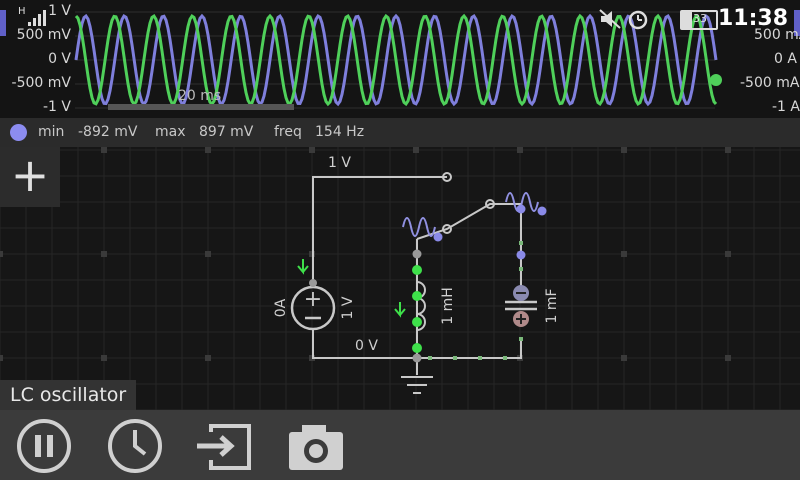  Describe the element at coordinates (785, 59) in the screenshot. I see `current-tick: 0 A` at that location.